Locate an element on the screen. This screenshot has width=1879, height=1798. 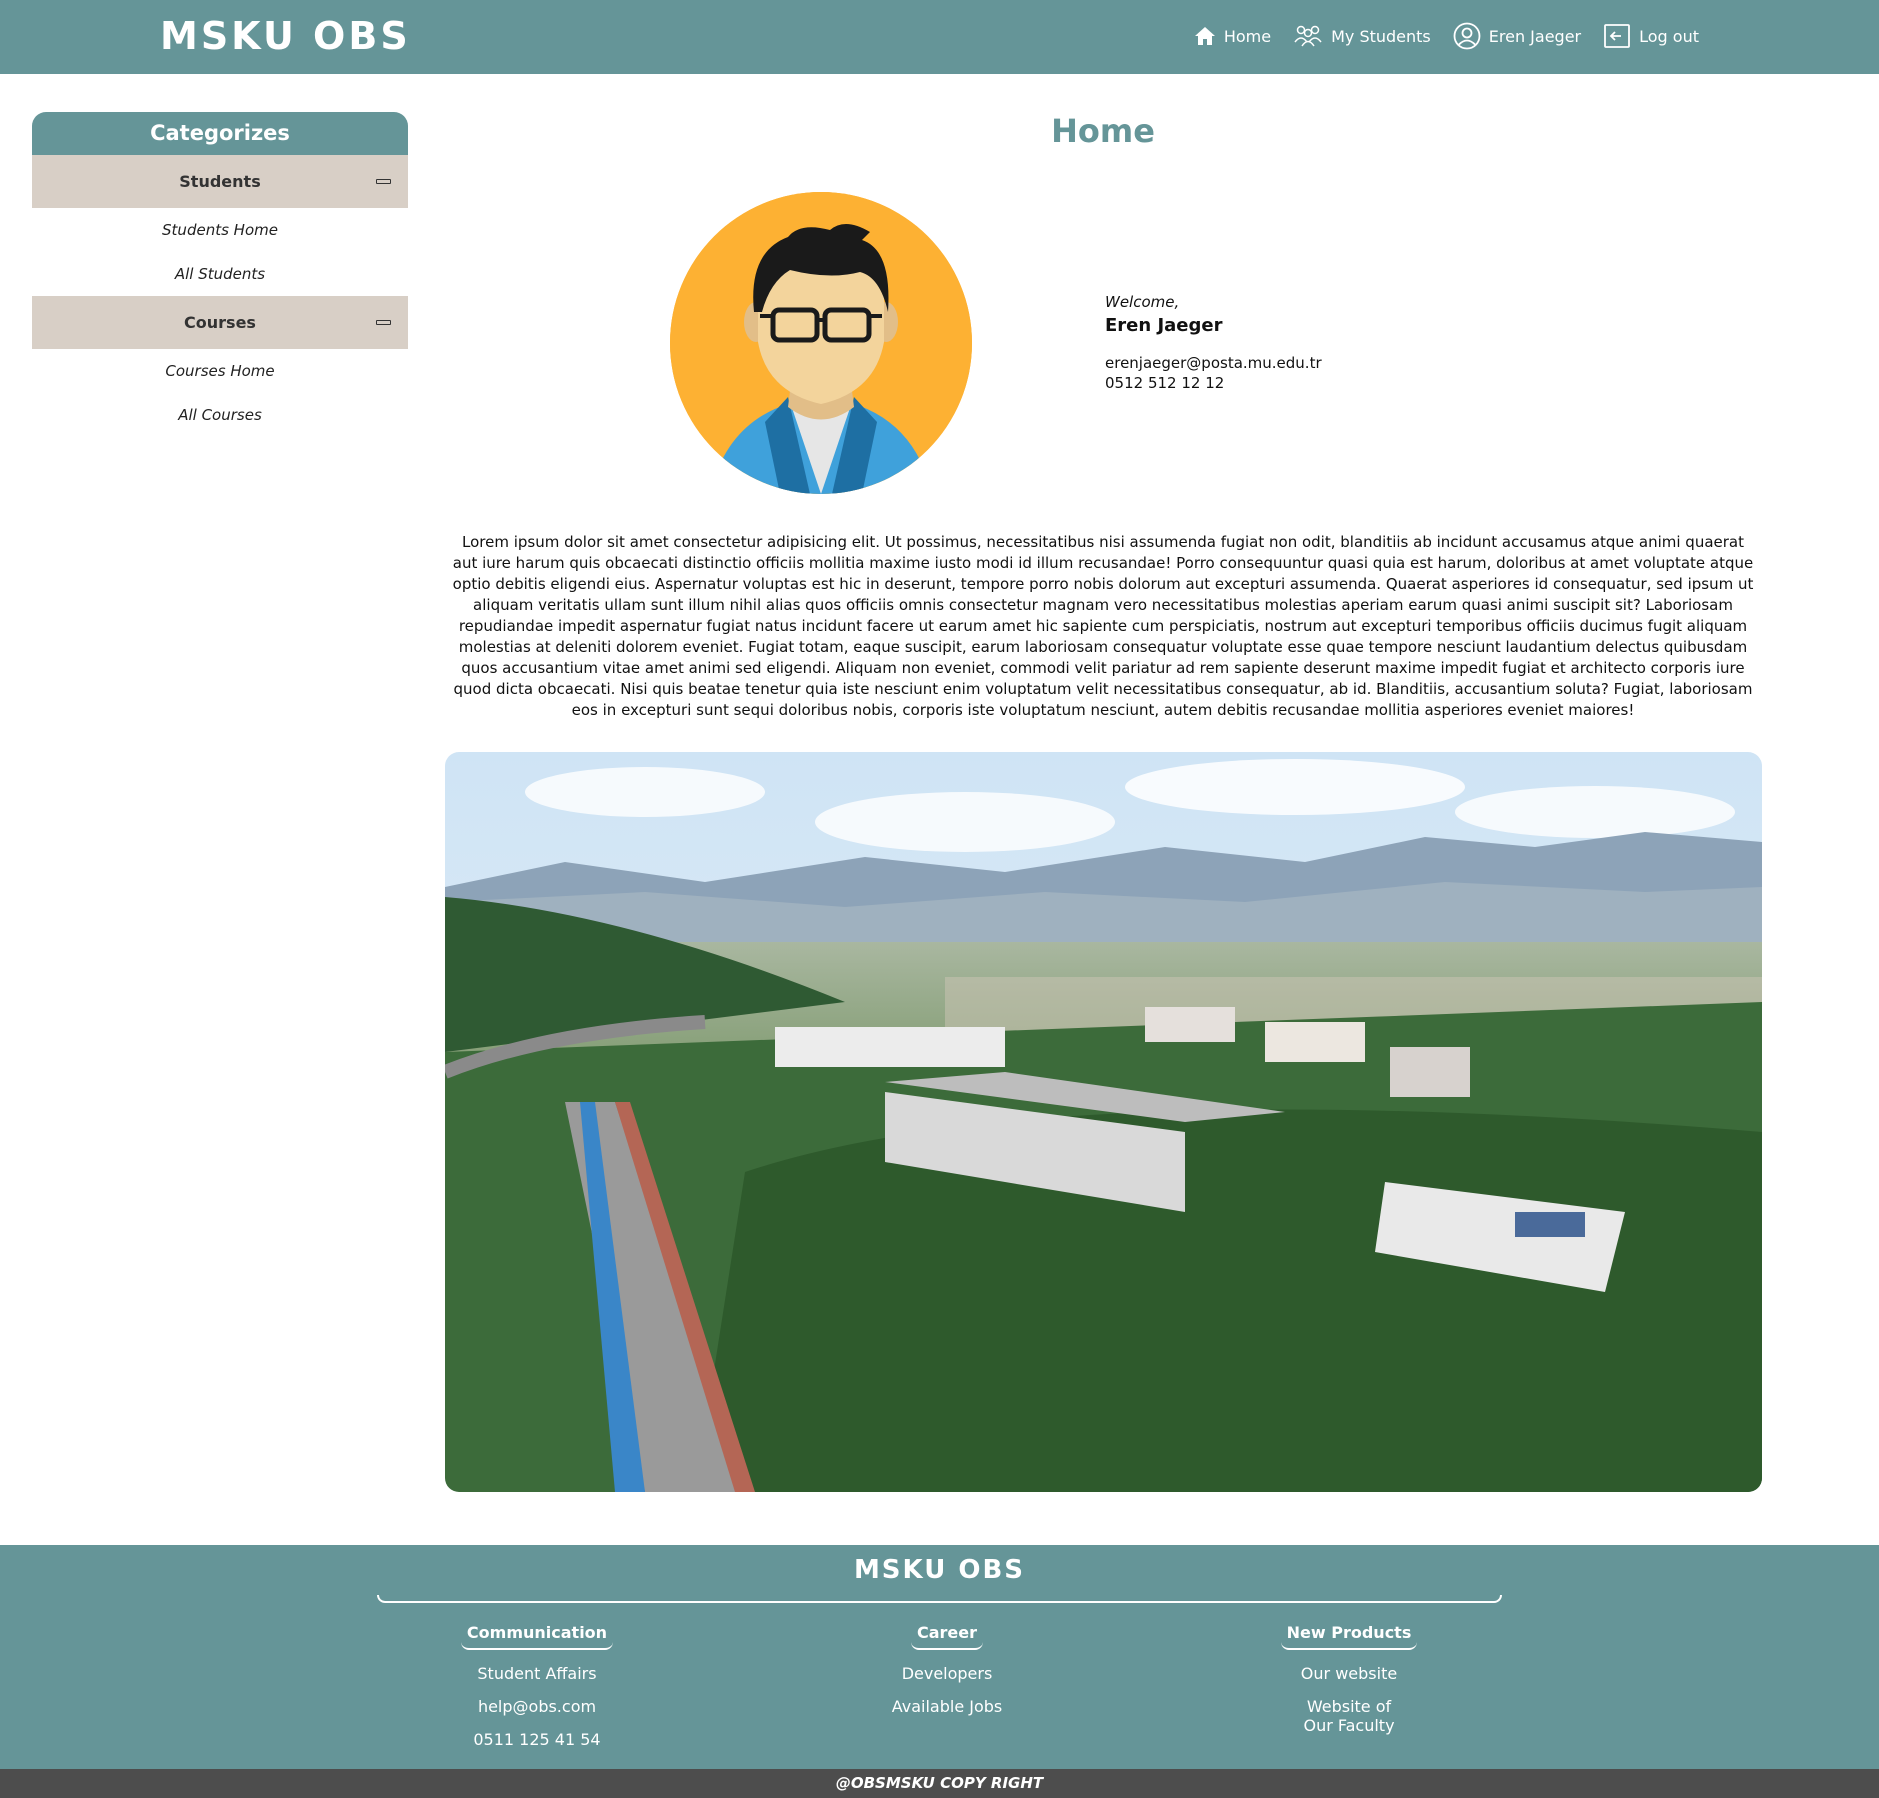
category-courses-label: Courses is located at coordinates (220, 322).